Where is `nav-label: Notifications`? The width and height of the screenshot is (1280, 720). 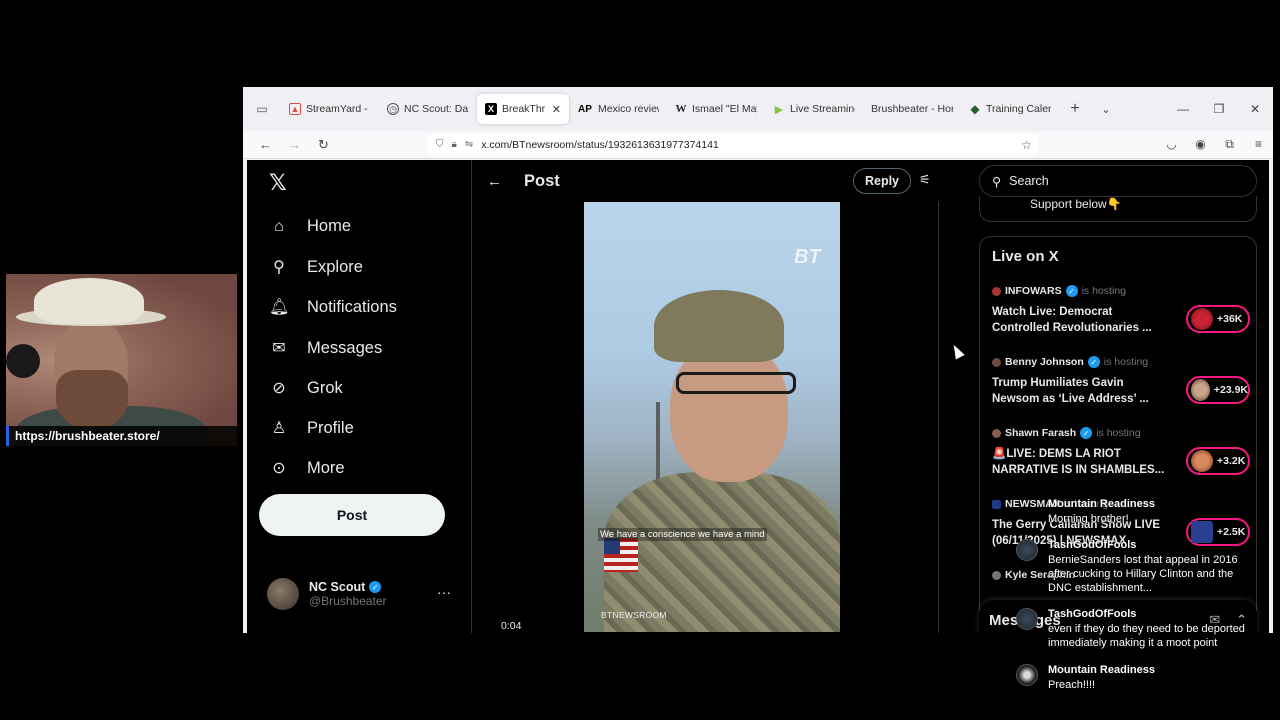 nav-label: Notifications is located at coordinates (352, 306).